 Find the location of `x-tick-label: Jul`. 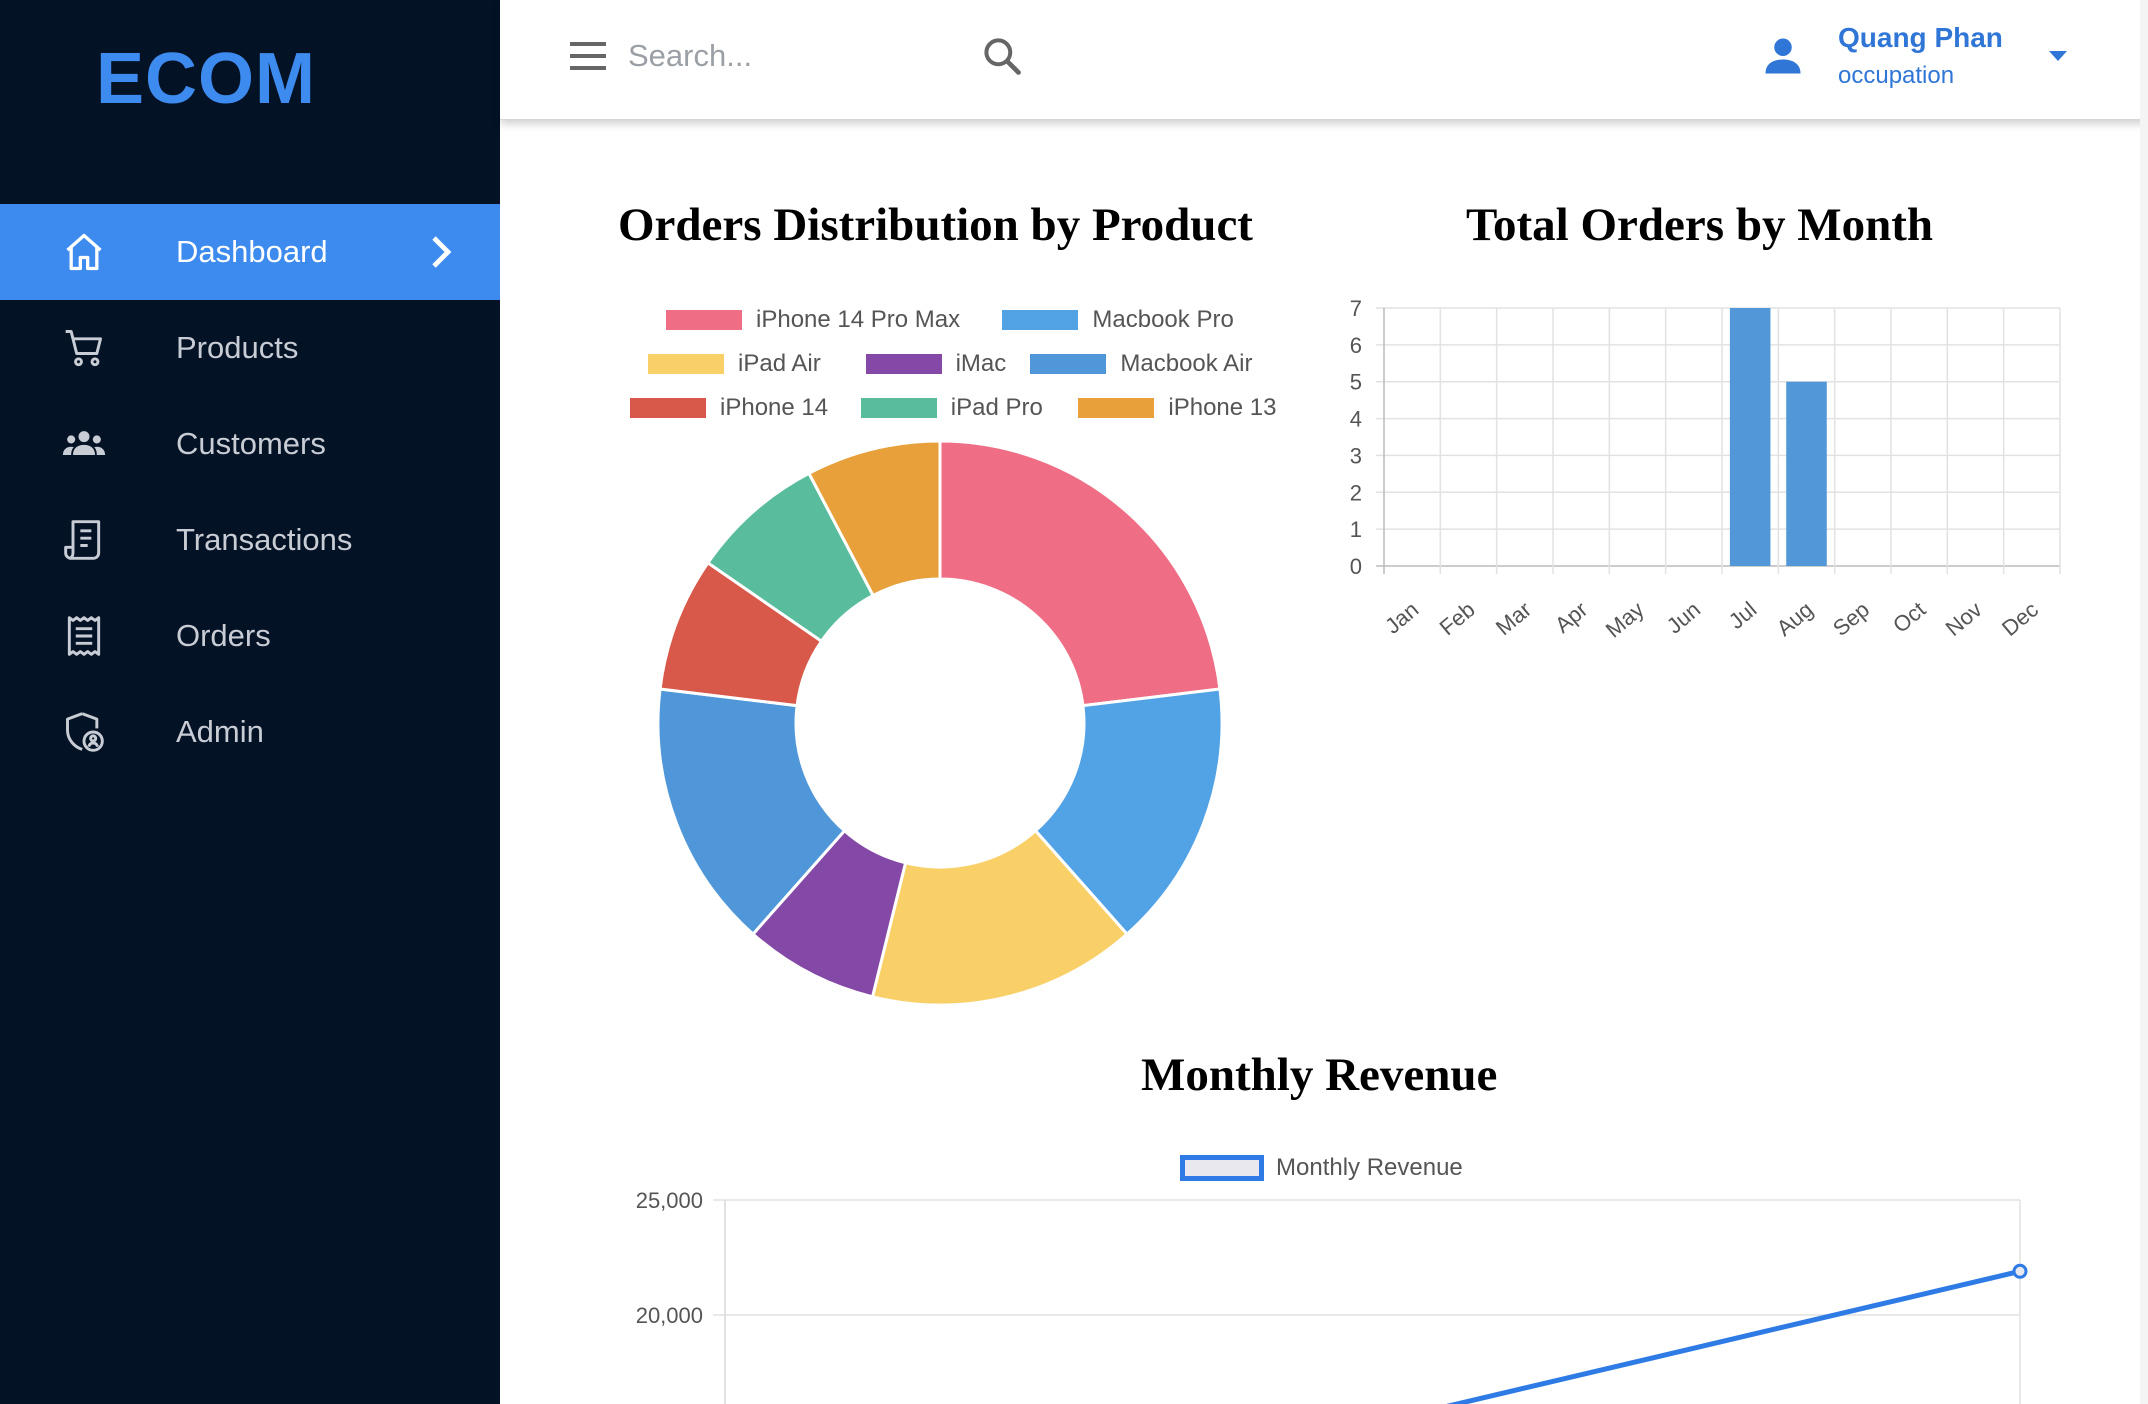

x-tick-label: Jul is located at coordinates (1743, 615).